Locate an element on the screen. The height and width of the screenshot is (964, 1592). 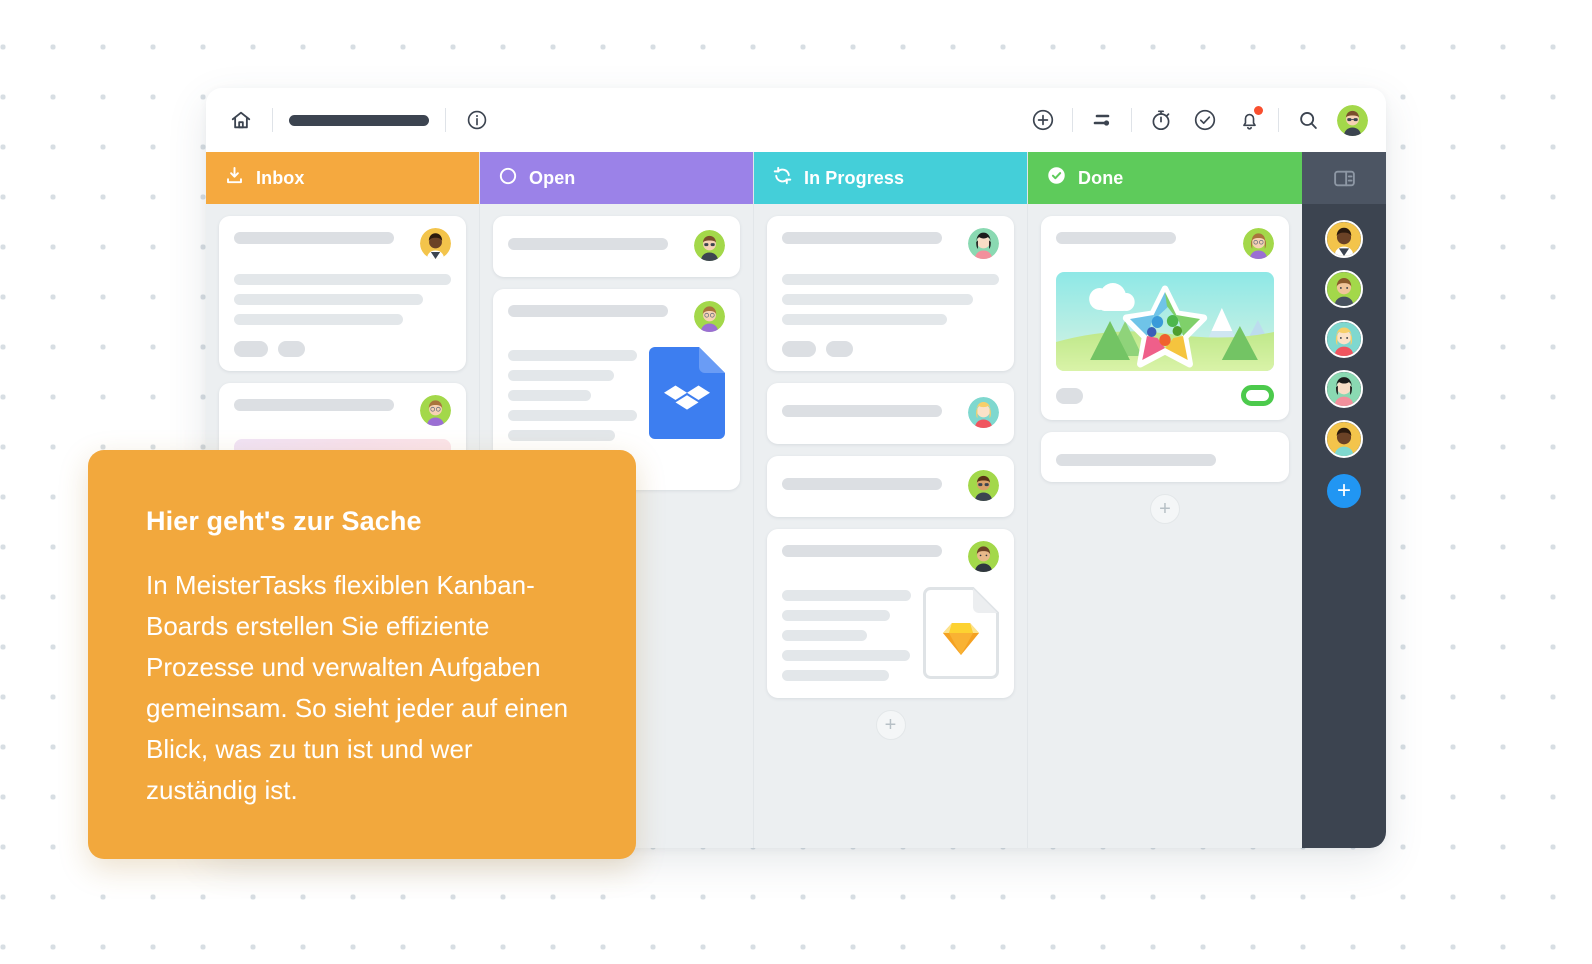
board-column-done: Done + is located at coordinates (1165, 500).